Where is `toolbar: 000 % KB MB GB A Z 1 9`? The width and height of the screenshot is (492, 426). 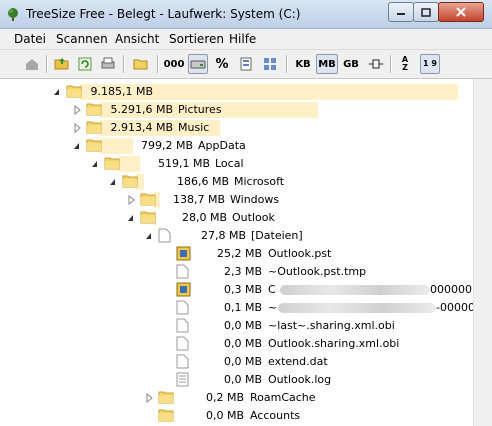 toolbar: 000 % KB MB GB A Z 1 9 is located at coordinates (246, 64).